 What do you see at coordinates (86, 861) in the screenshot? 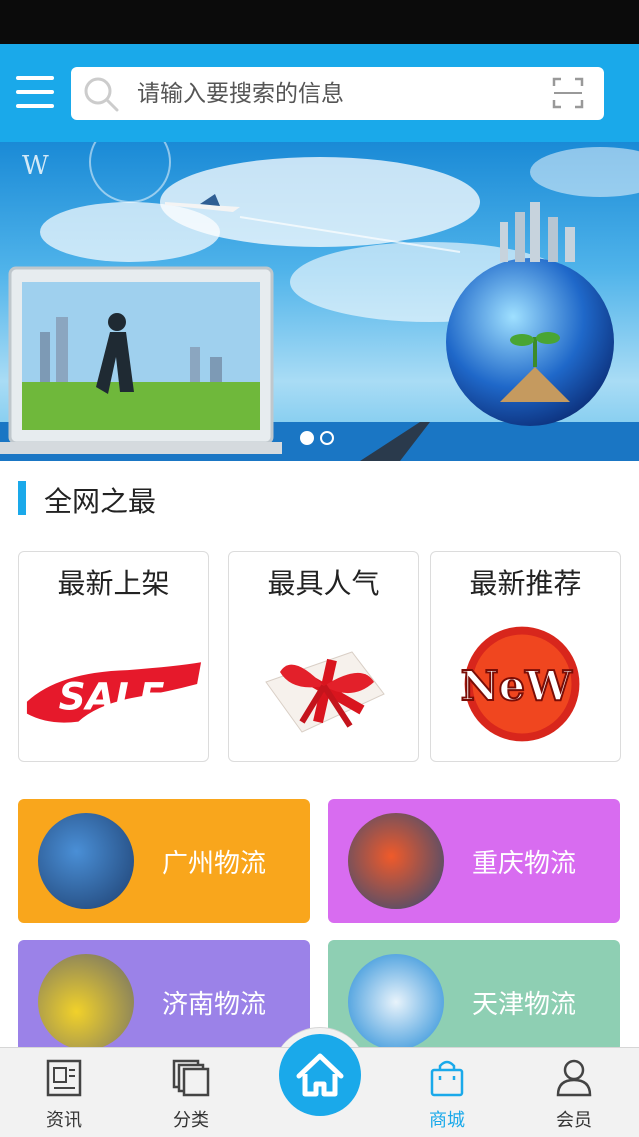
I see `backpack-thumbnail` at bounding box center [86, 861].